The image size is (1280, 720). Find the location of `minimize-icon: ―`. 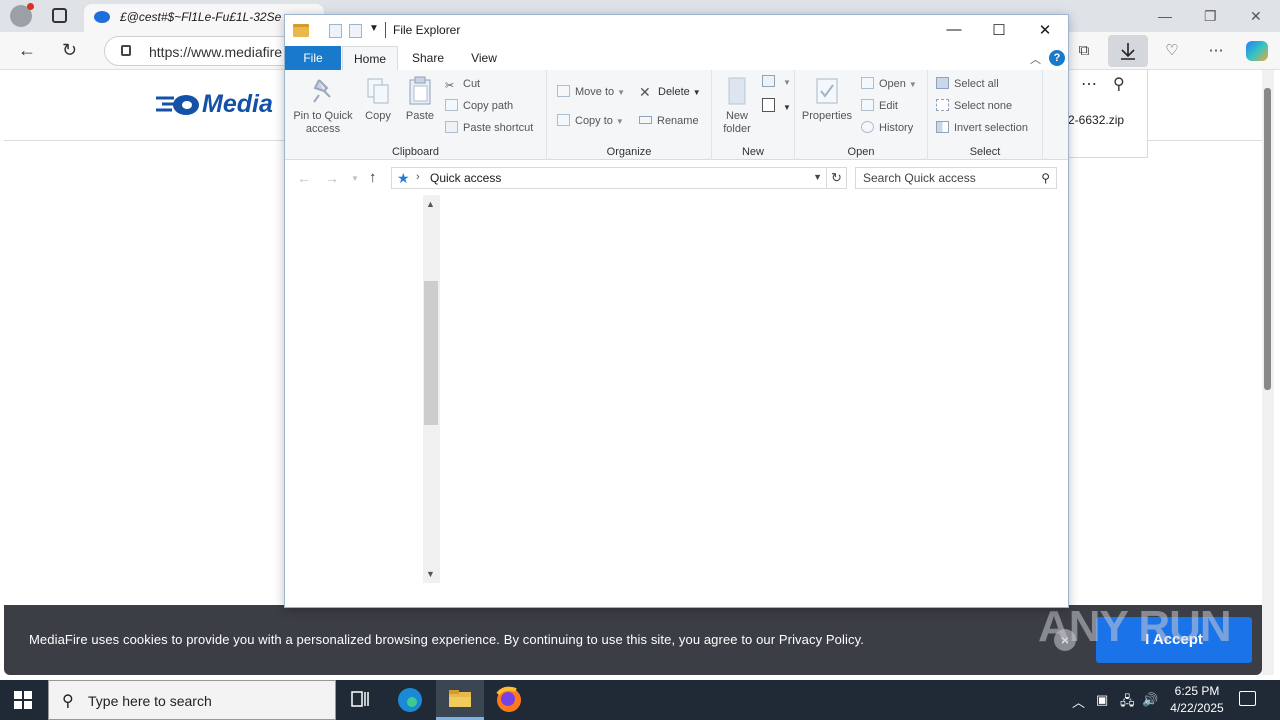

minimize-icon: ― is located at coordinates (954, 29).